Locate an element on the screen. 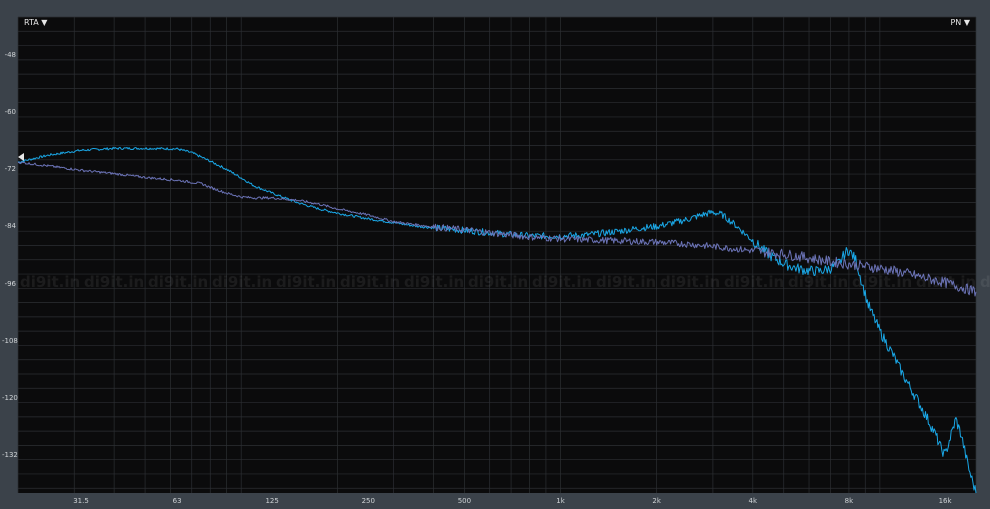  x-tick-label: 4k is located at coordinates (753, 501).